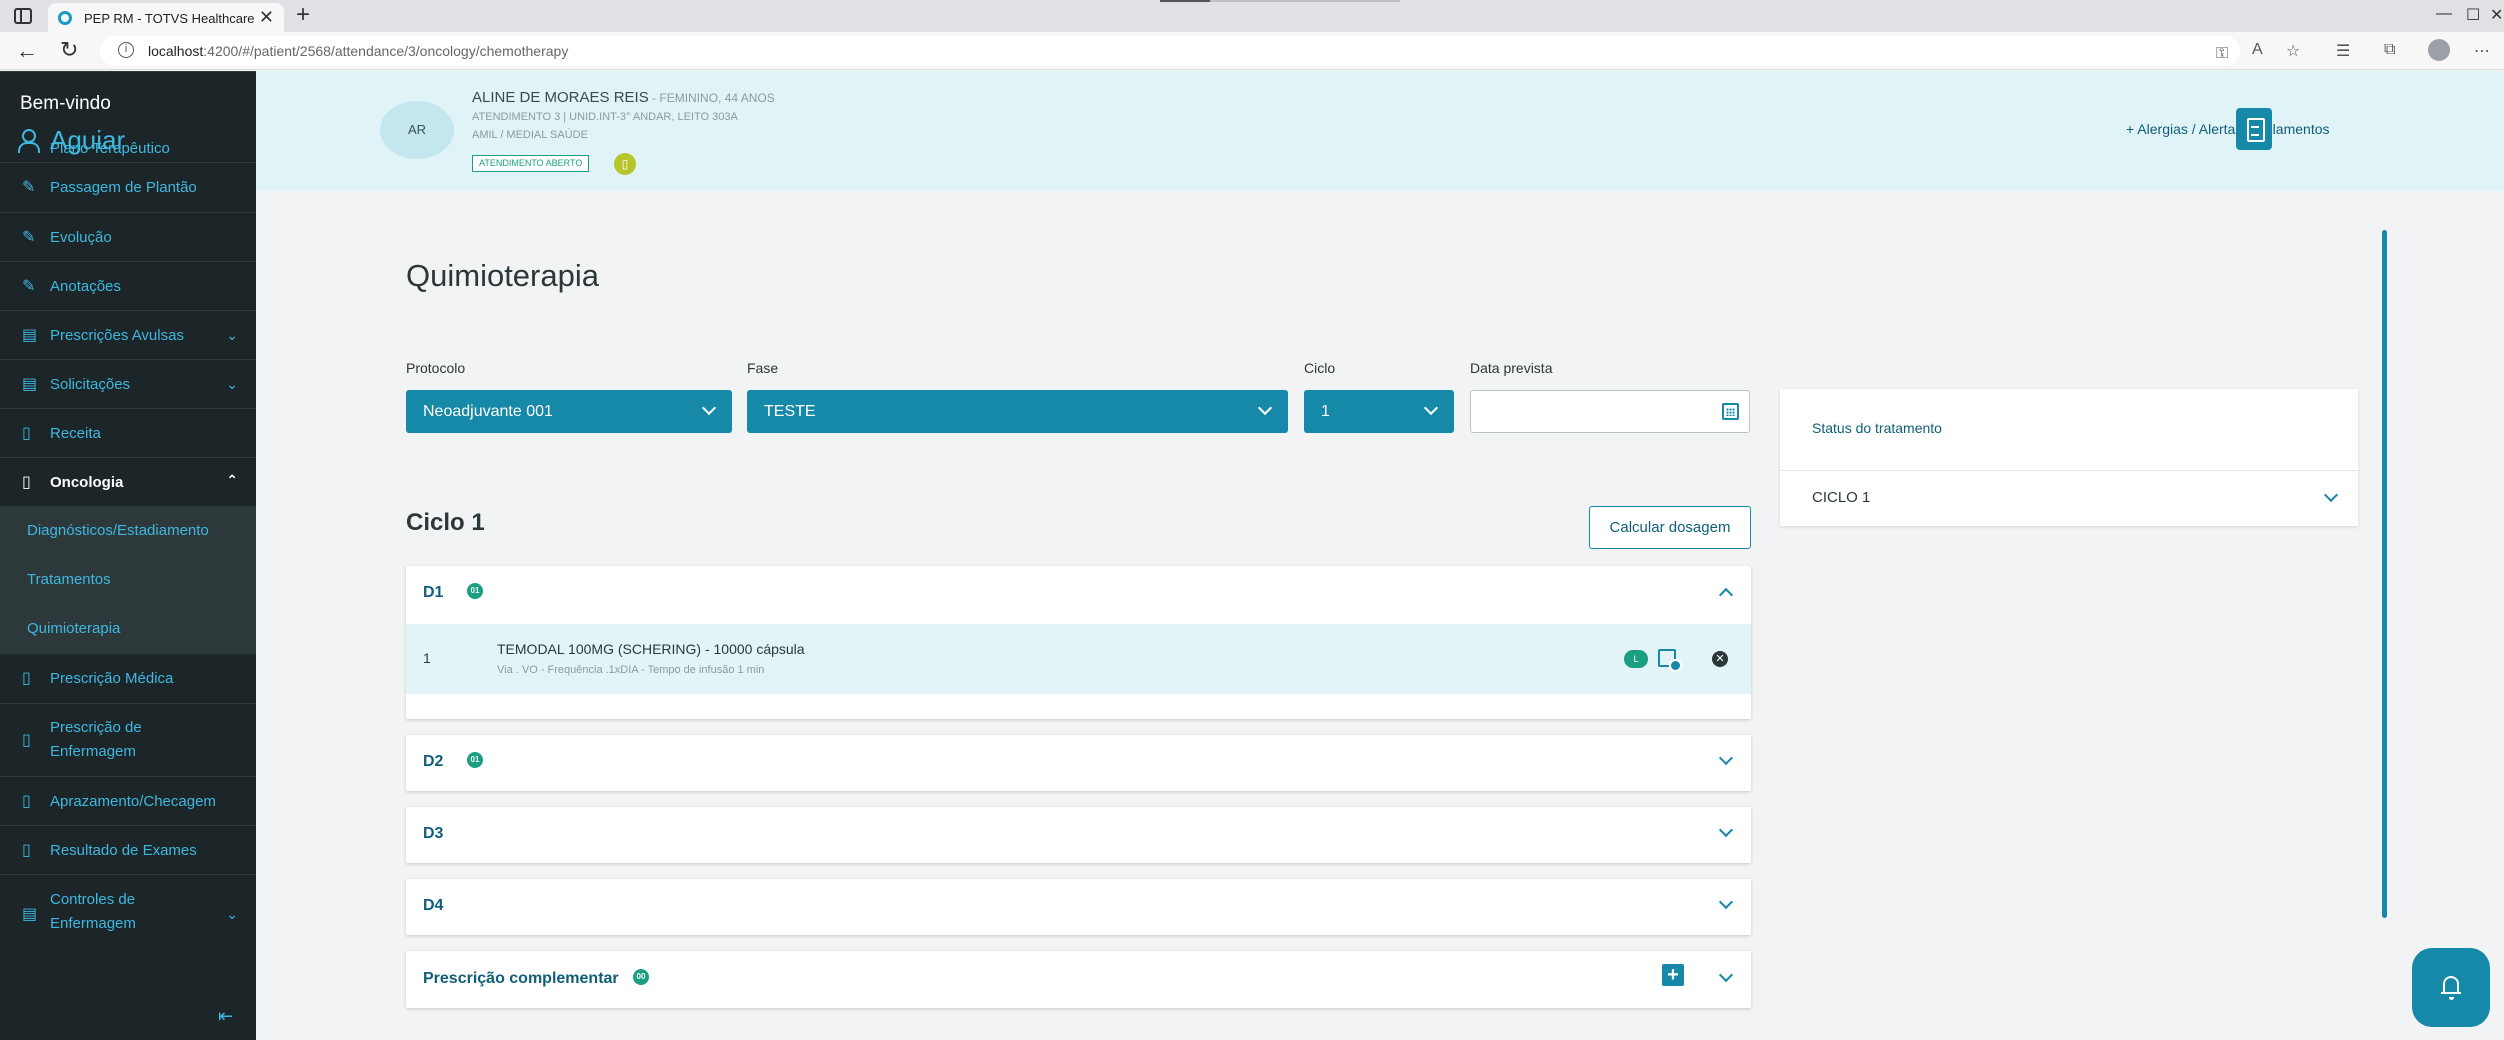  I want to click on back-arrow-icon: ←, so click(27, 51).